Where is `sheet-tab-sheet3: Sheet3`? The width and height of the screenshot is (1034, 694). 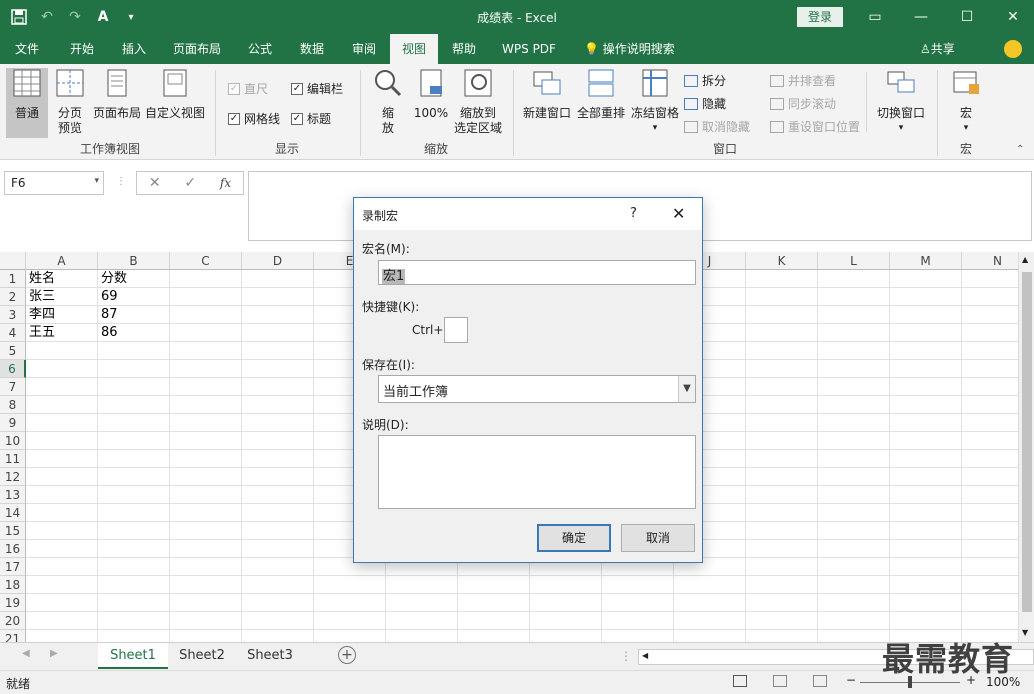
sheet-tab-sheet3: Sheet3 is located at coordinates (270, 656).